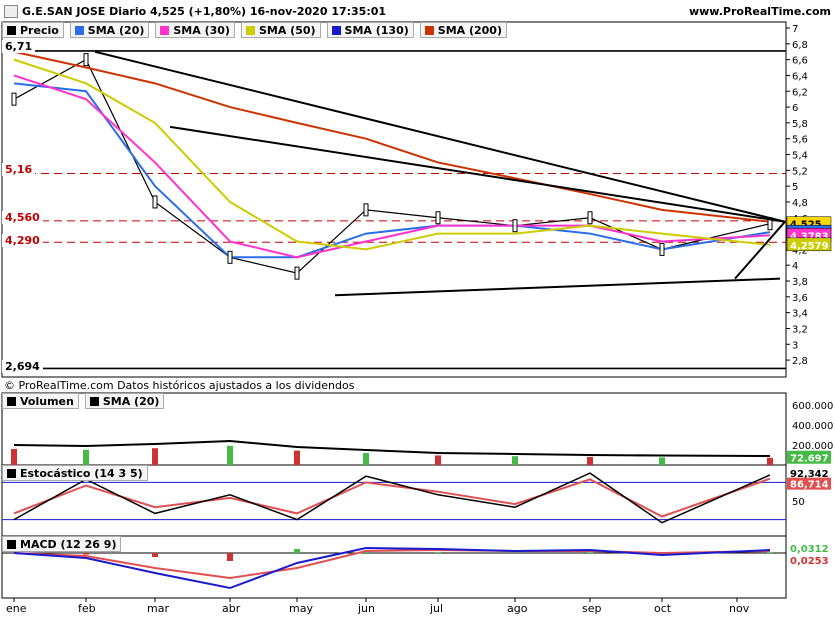  Describe the element at coordinates (68, 544) in the screenshot. I see `macd-legend-label-0: MACD (12 26 9)` at that location.